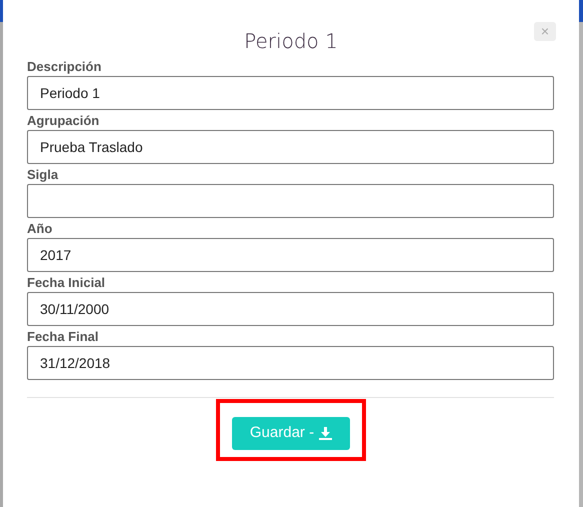 This screenshot has width=583, height=507. Describe the element at coordinates (290, 363) in the screenshot. I see `input-field: 31/12/2018` at that location.